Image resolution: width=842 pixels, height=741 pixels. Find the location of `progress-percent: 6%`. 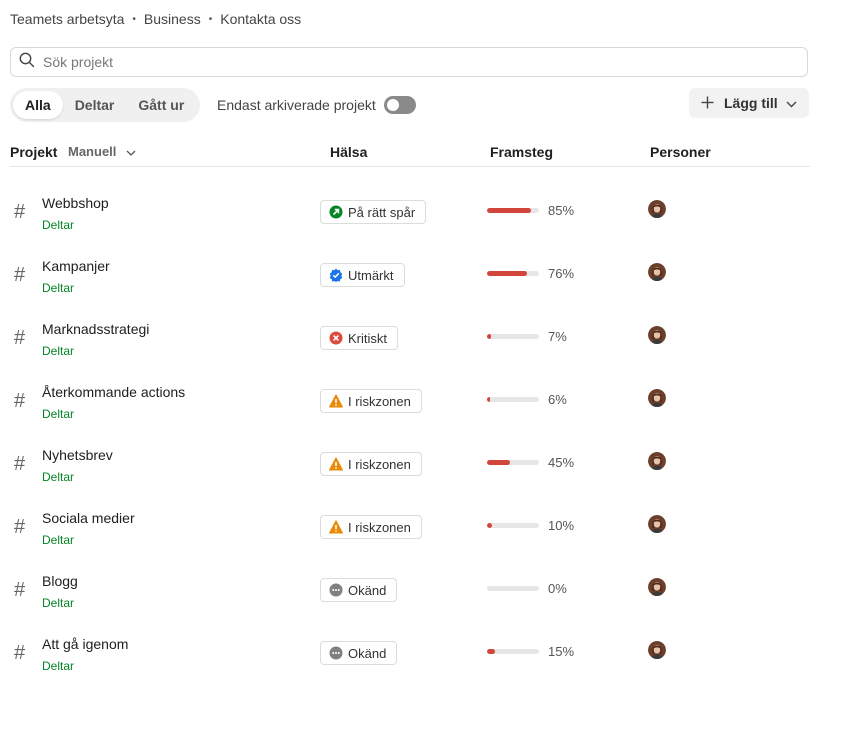

progress-percent: 6% is located at coordinates (557, 399).